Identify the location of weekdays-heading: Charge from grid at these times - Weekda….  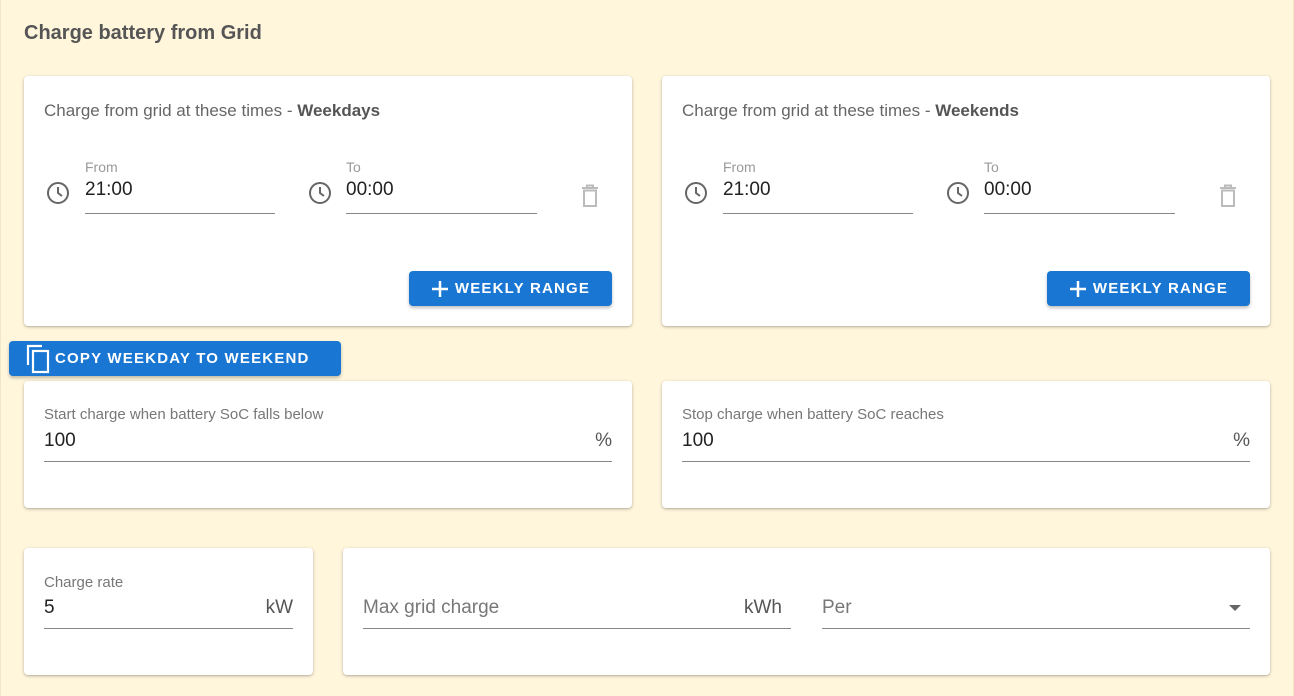
(212, 111).